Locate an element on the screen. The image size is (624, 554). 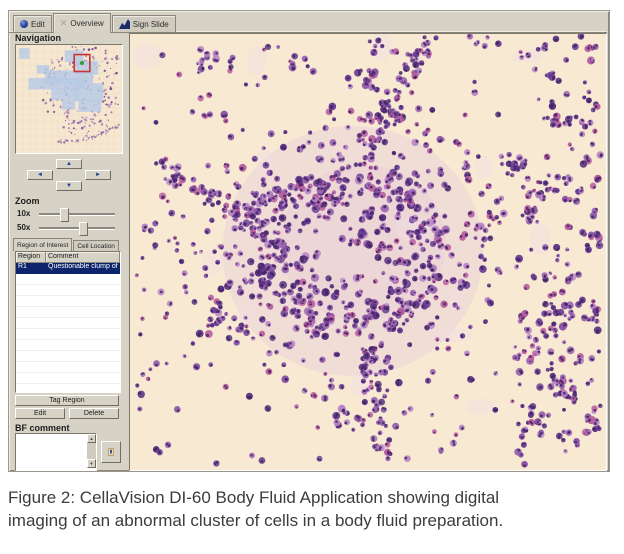
zoom-50x-label: 50x is located at coordinates (24, 227).